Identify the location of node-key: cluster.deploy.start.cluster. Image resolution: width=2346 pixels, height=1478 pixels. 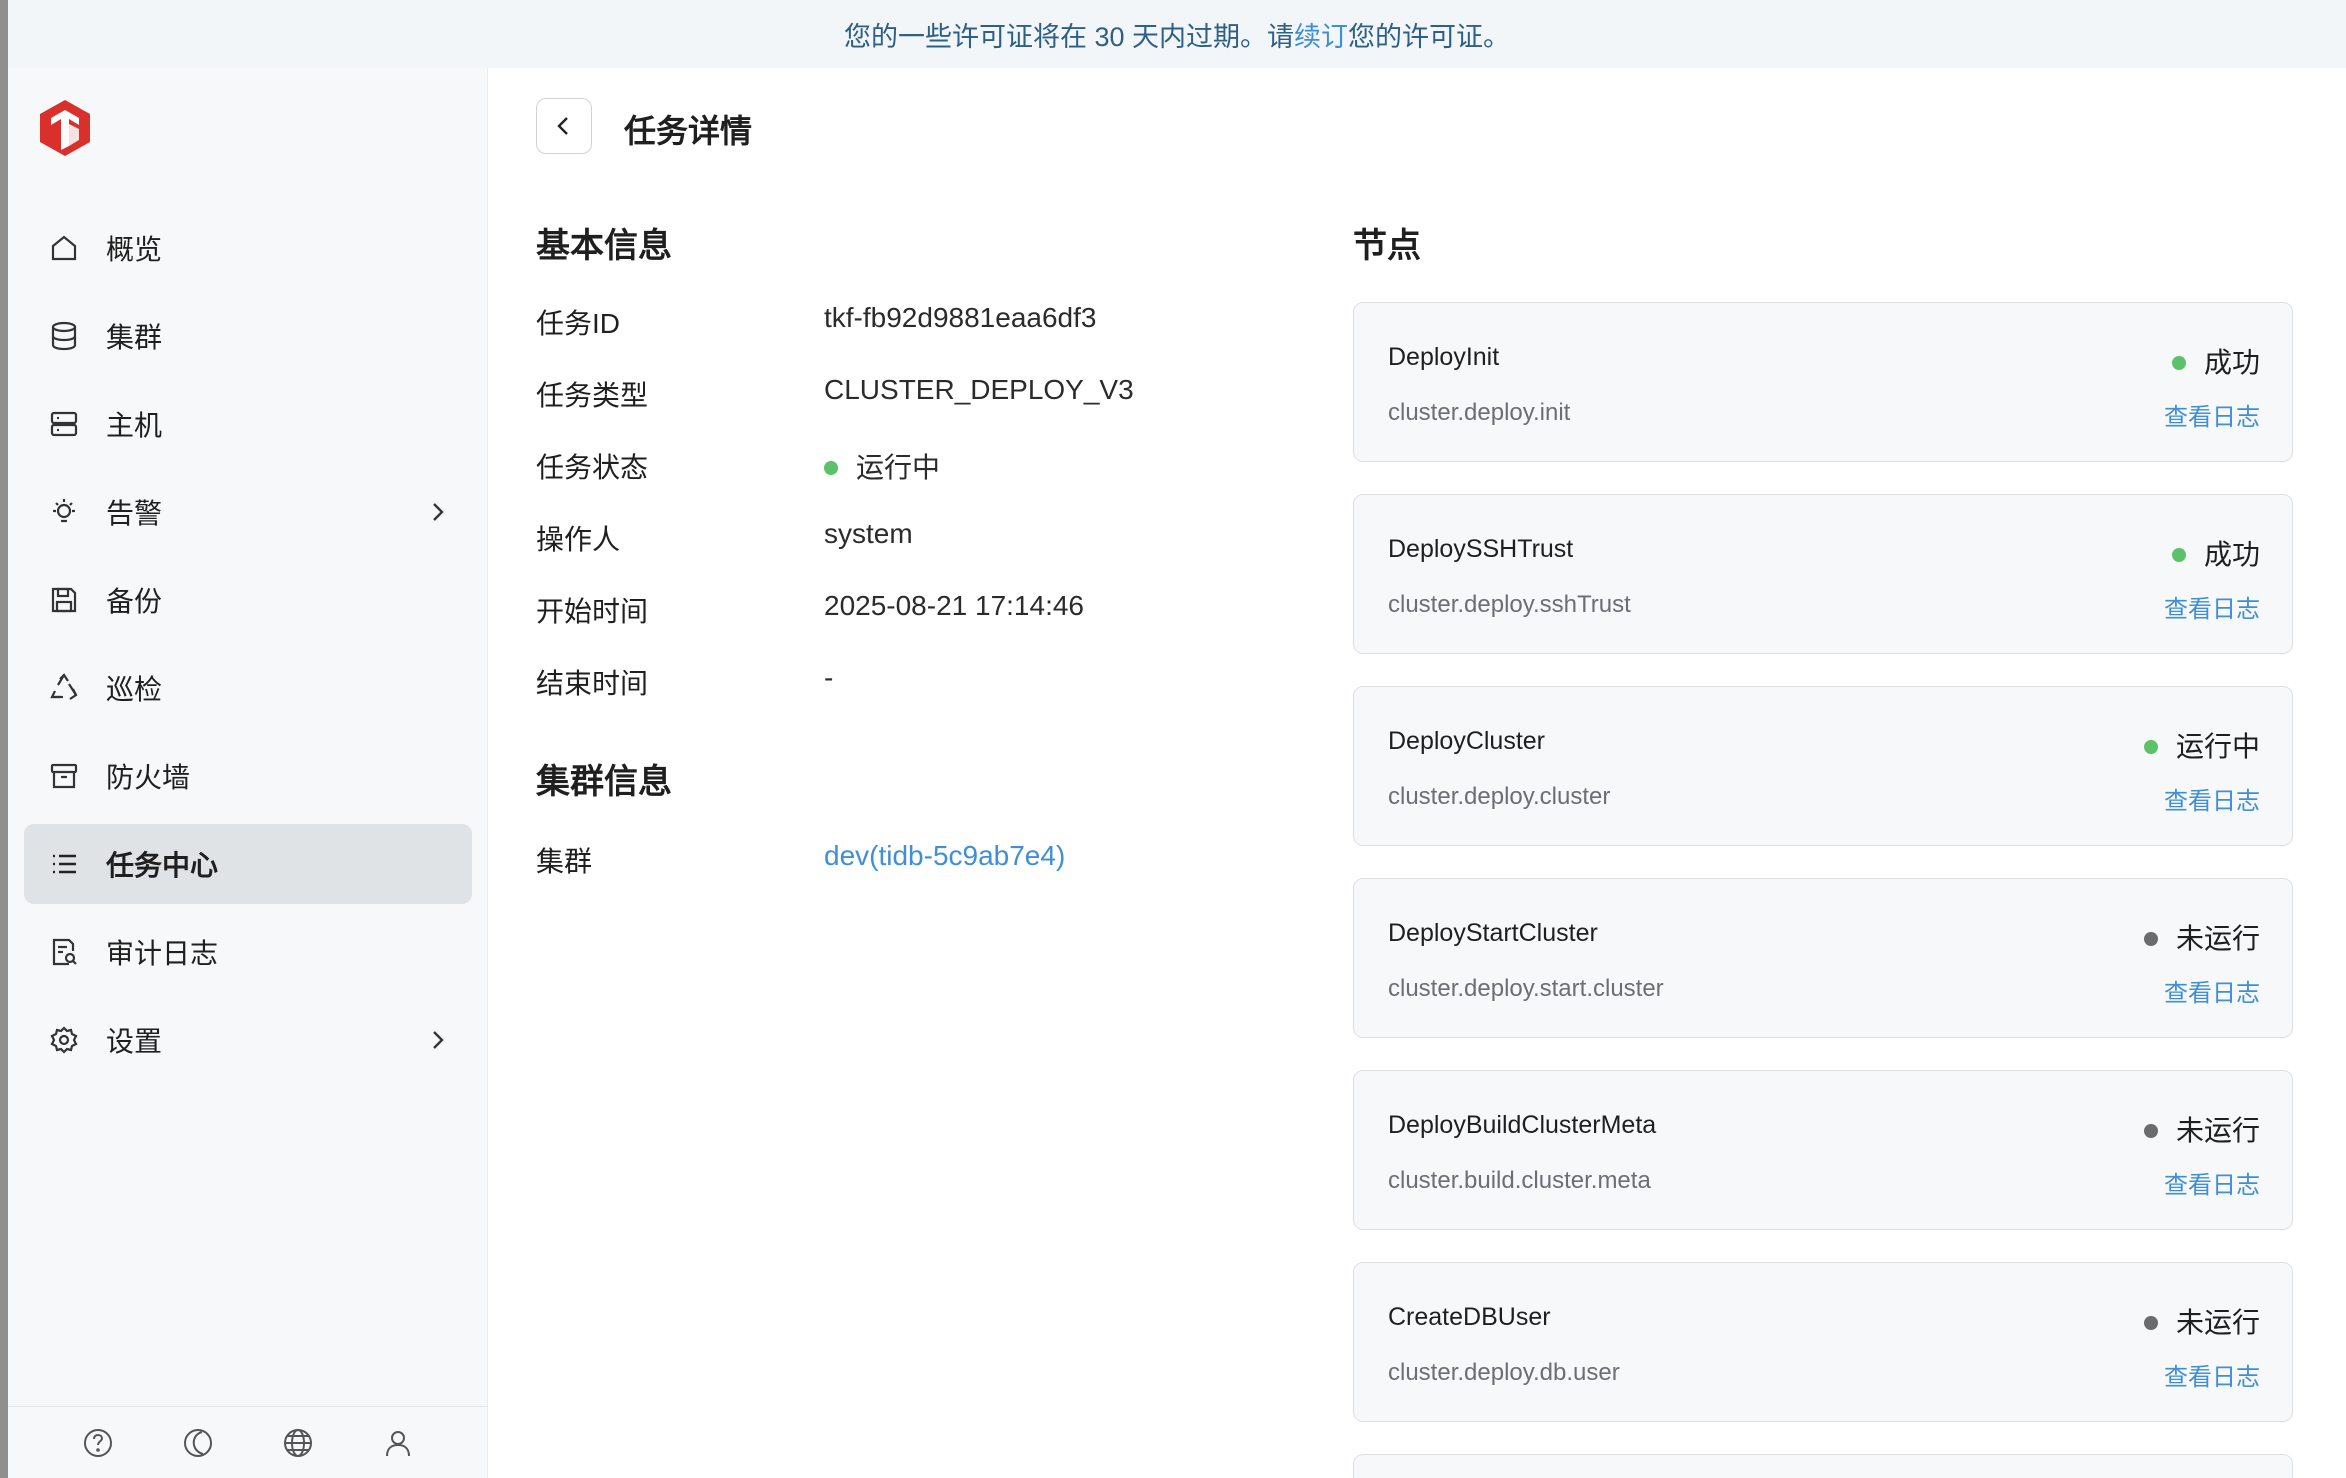
(1526, 988).